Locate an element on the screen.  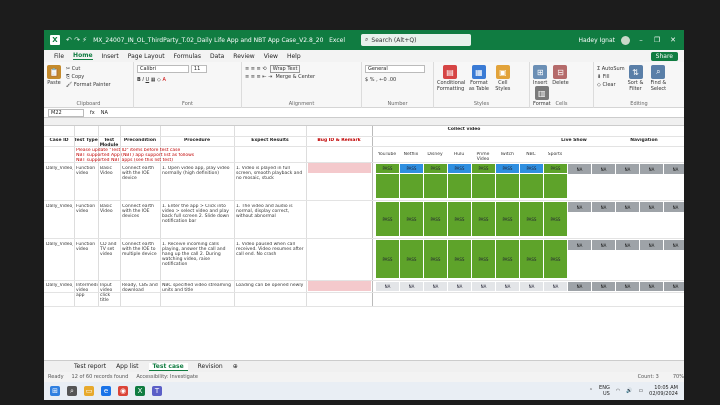
precondition: Connect earth with the IOE devices is located at coordinates (140, 211).